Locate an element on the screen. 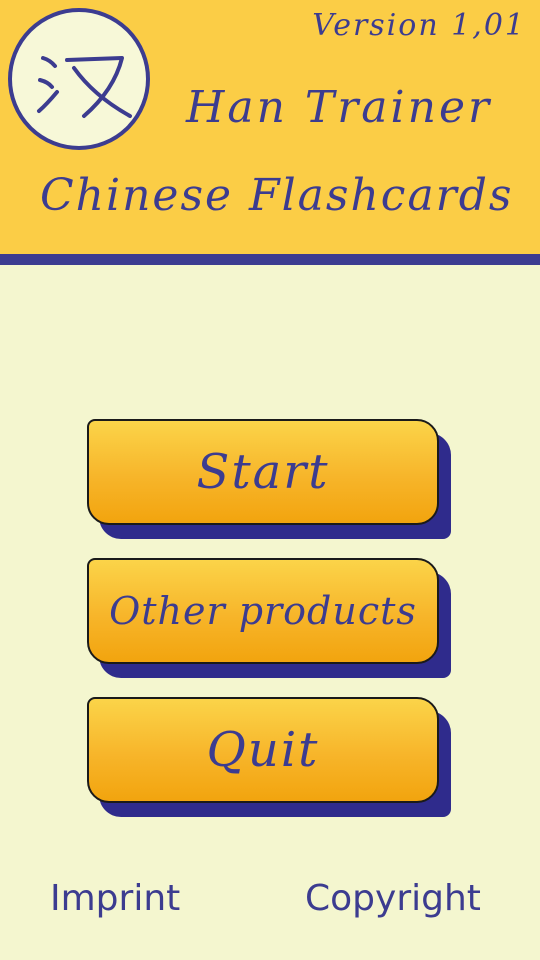 Image resolution: width=540 pixels, height=960 pixels. copyright-link: Copyright is located at coordinates (393, 898).